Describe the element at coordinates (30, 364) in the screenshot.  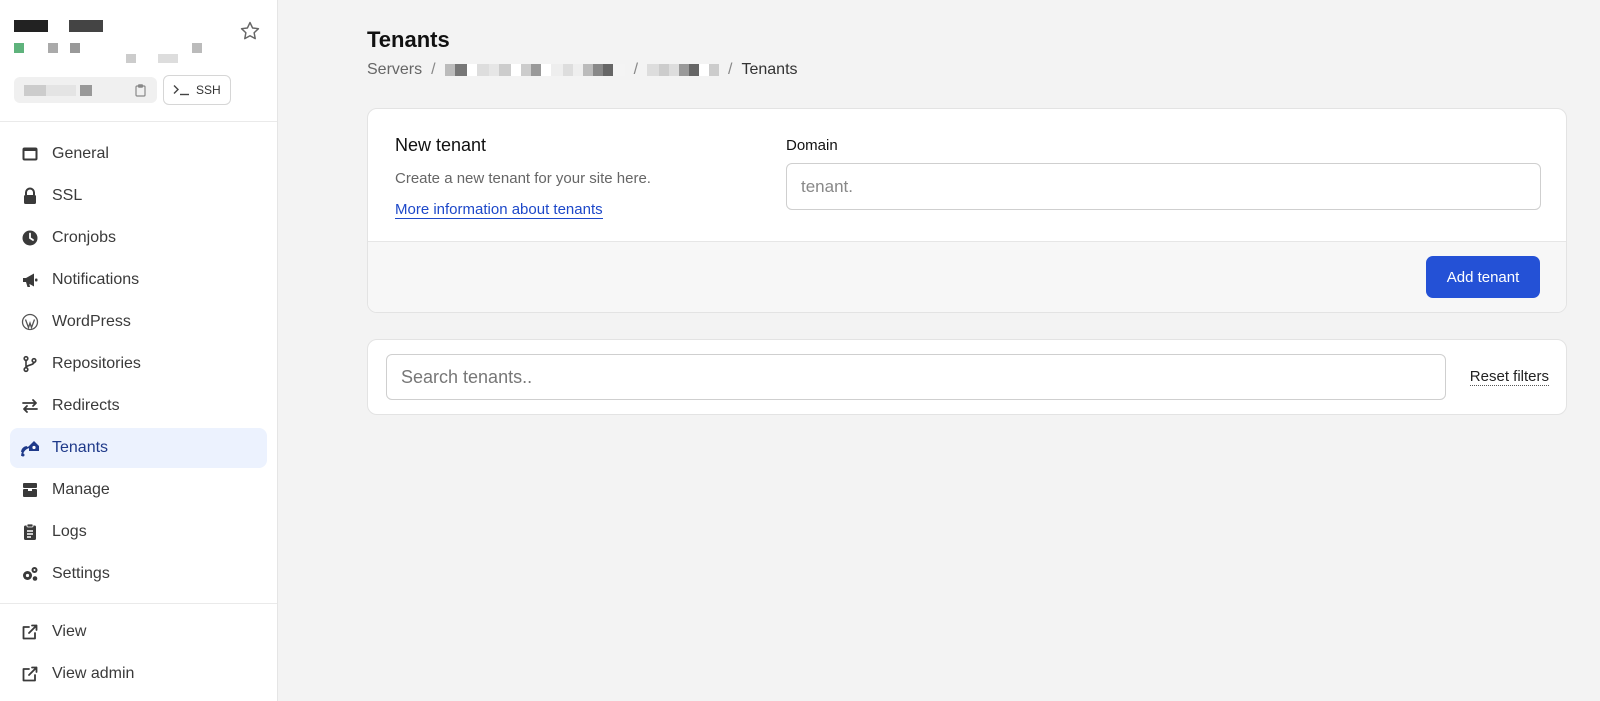
I see `git-branch-icon` at that location.